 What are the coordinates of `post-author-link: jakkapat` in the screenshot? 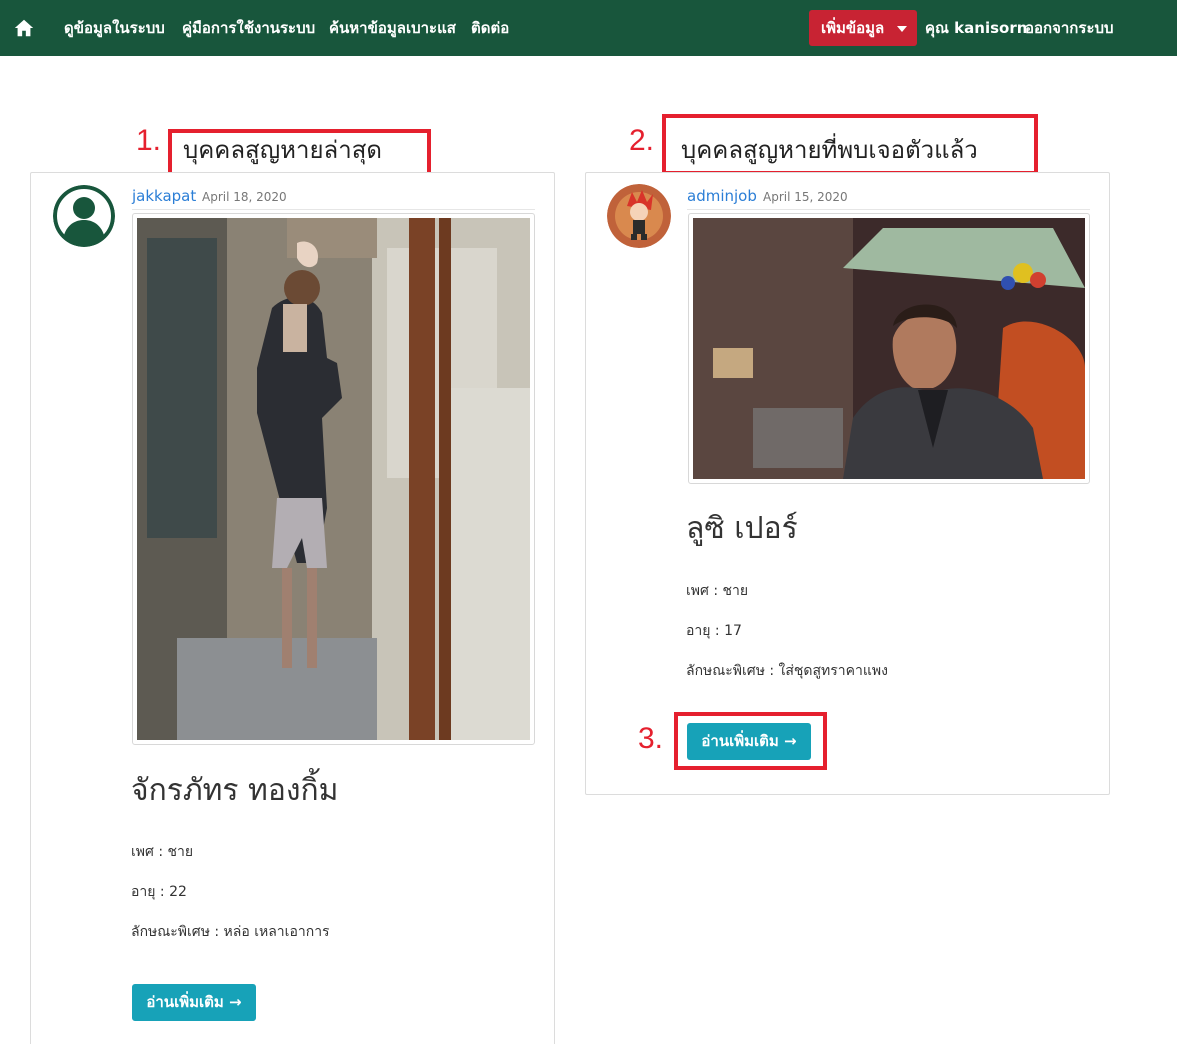 It's located at (164, 196).